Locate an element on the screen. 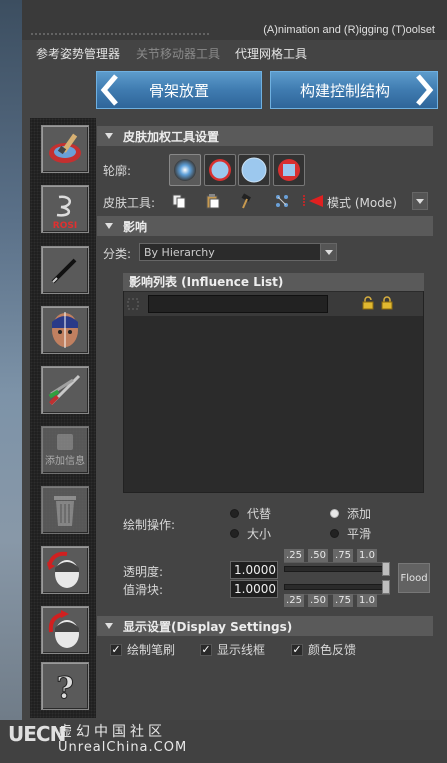 The image size is (447, 763). sort-label: 分类: is located at coordinates (117, 254).